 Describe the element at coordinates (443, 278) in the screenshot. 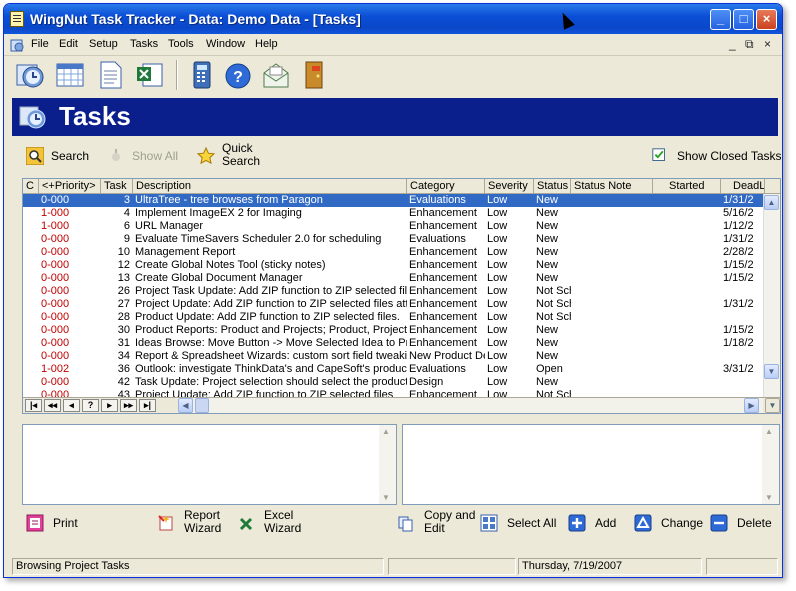

I see `cell-category: Enhancement` at that location.